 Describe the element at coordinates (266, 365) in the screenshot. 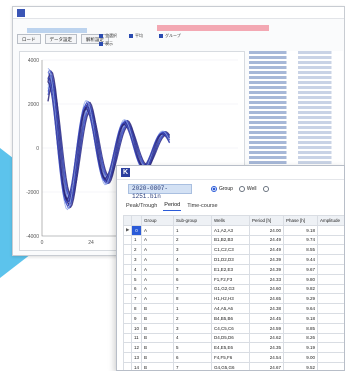

I see `table-cell-period: 24.67` at that location.